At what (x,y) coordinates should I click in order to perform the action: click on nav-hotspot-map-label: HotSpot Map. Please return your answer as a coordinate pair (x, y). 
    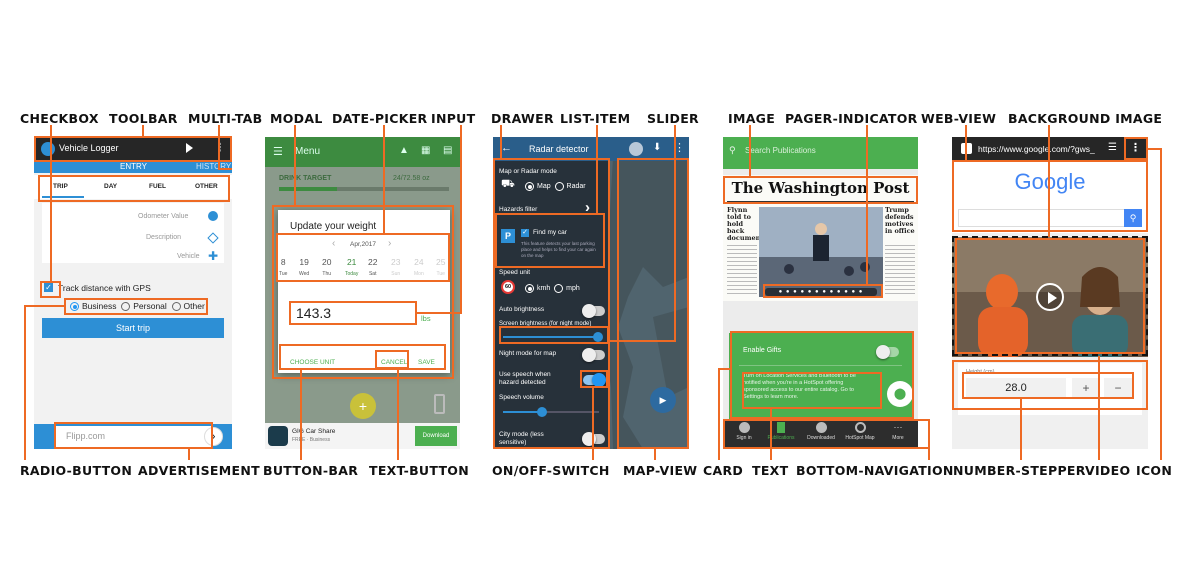
    Looking at the image, I should click on (860, 438).